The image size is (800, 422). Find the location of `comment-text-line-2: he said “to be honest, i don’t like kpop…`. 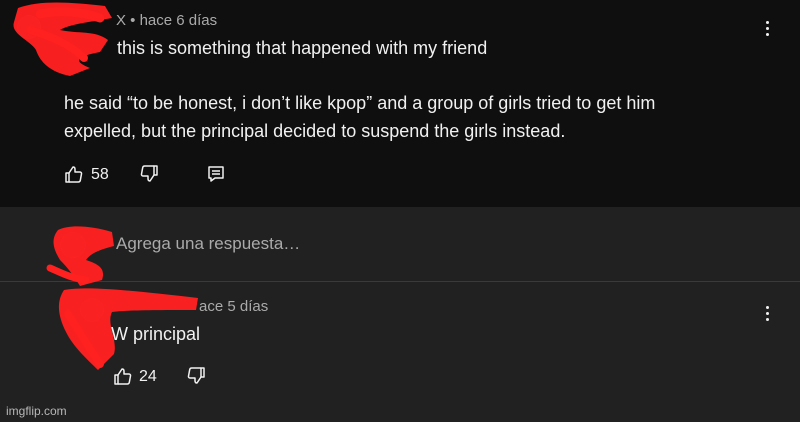

comment-text-line-2: he said “to be honest, i don’t like kpop… is located at coordinates (360, 103).